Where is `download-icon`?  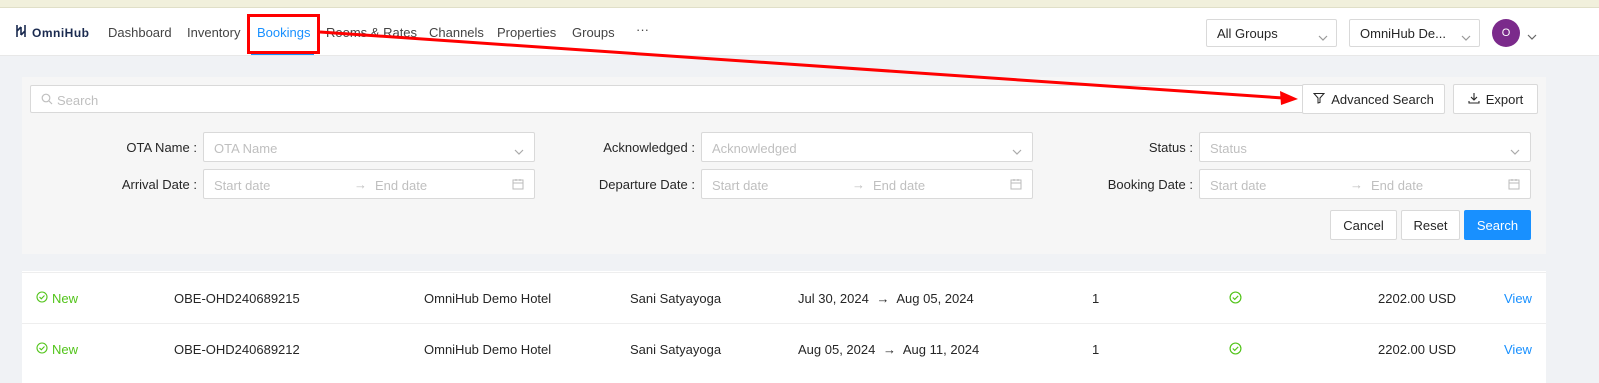 download-icon is located at coordinates (1474, 99).